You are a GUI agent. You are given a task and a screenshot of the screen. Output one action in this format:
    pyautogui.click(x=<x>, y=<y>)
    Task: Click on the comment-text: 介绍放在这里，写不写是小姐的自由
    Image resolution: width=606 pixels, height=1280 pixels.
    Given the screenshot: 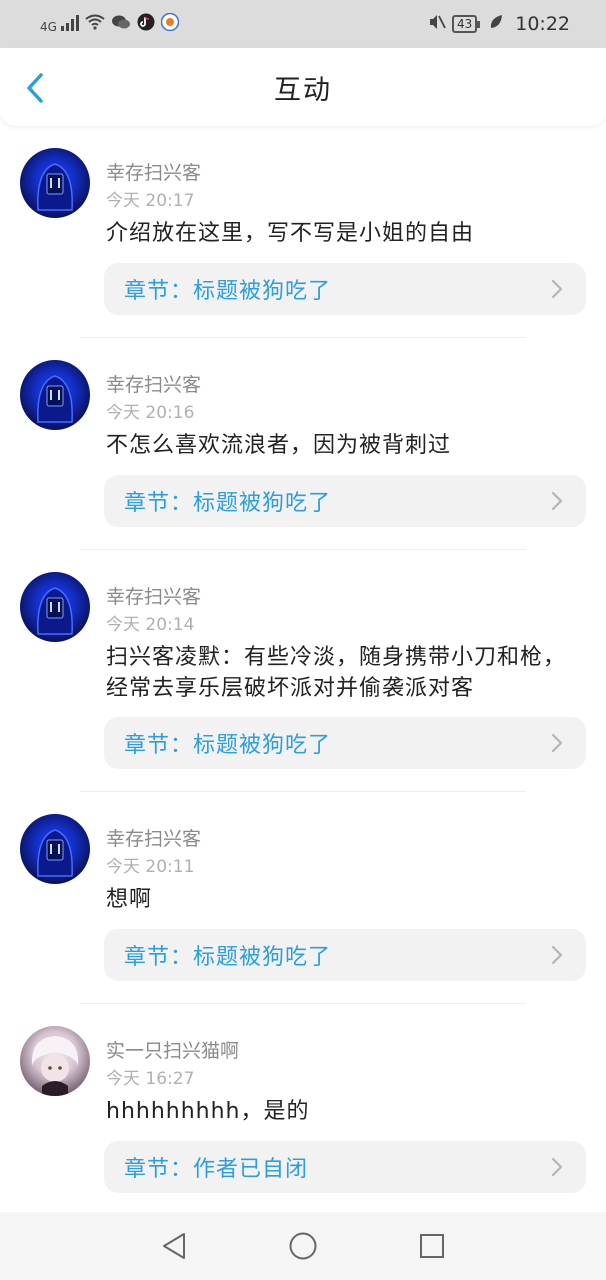 What is the action you would take?
    pyautogui.click(x=290, y=233)
    